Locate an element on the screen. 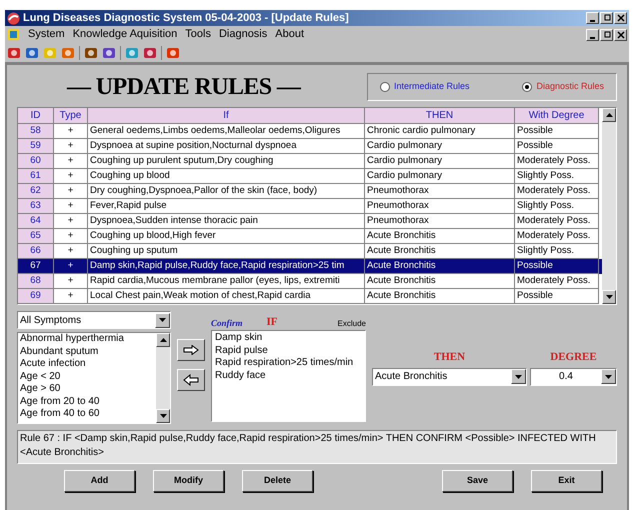 The width and height of the screenshot is (634, 510). table-row: 66 + Coughing up sputum Acute Bronchitis Slightly Poss. is located at coordinates (310, 251).